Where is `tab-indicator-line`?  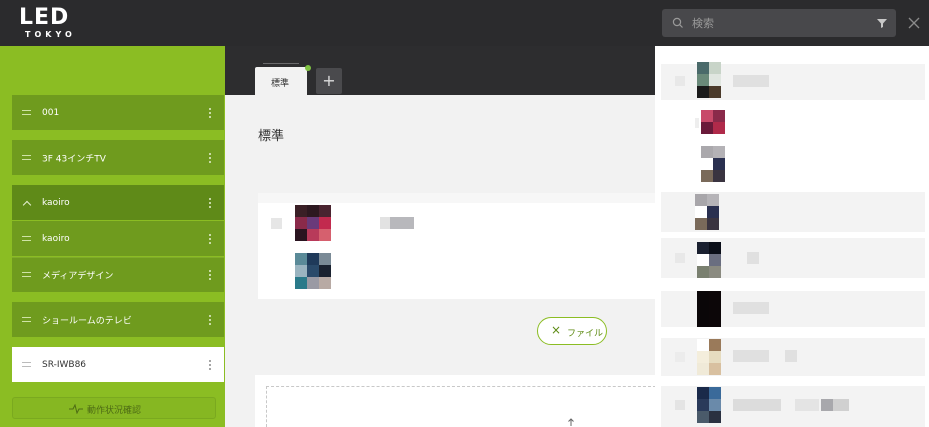 tab-indicator-line is located at coordinates (281, 63).